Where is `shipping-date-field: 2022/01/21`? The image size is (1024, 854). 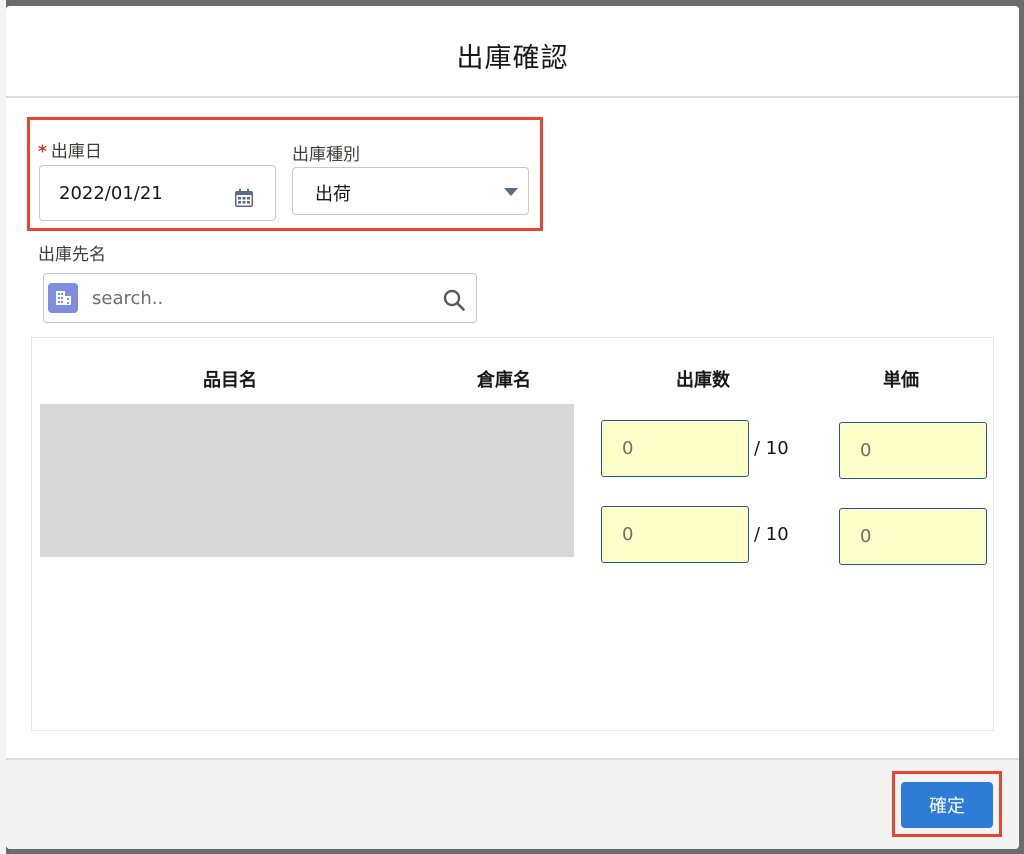 shipping-date-field: 2022/01/21 is located at coordinates (157, 193).